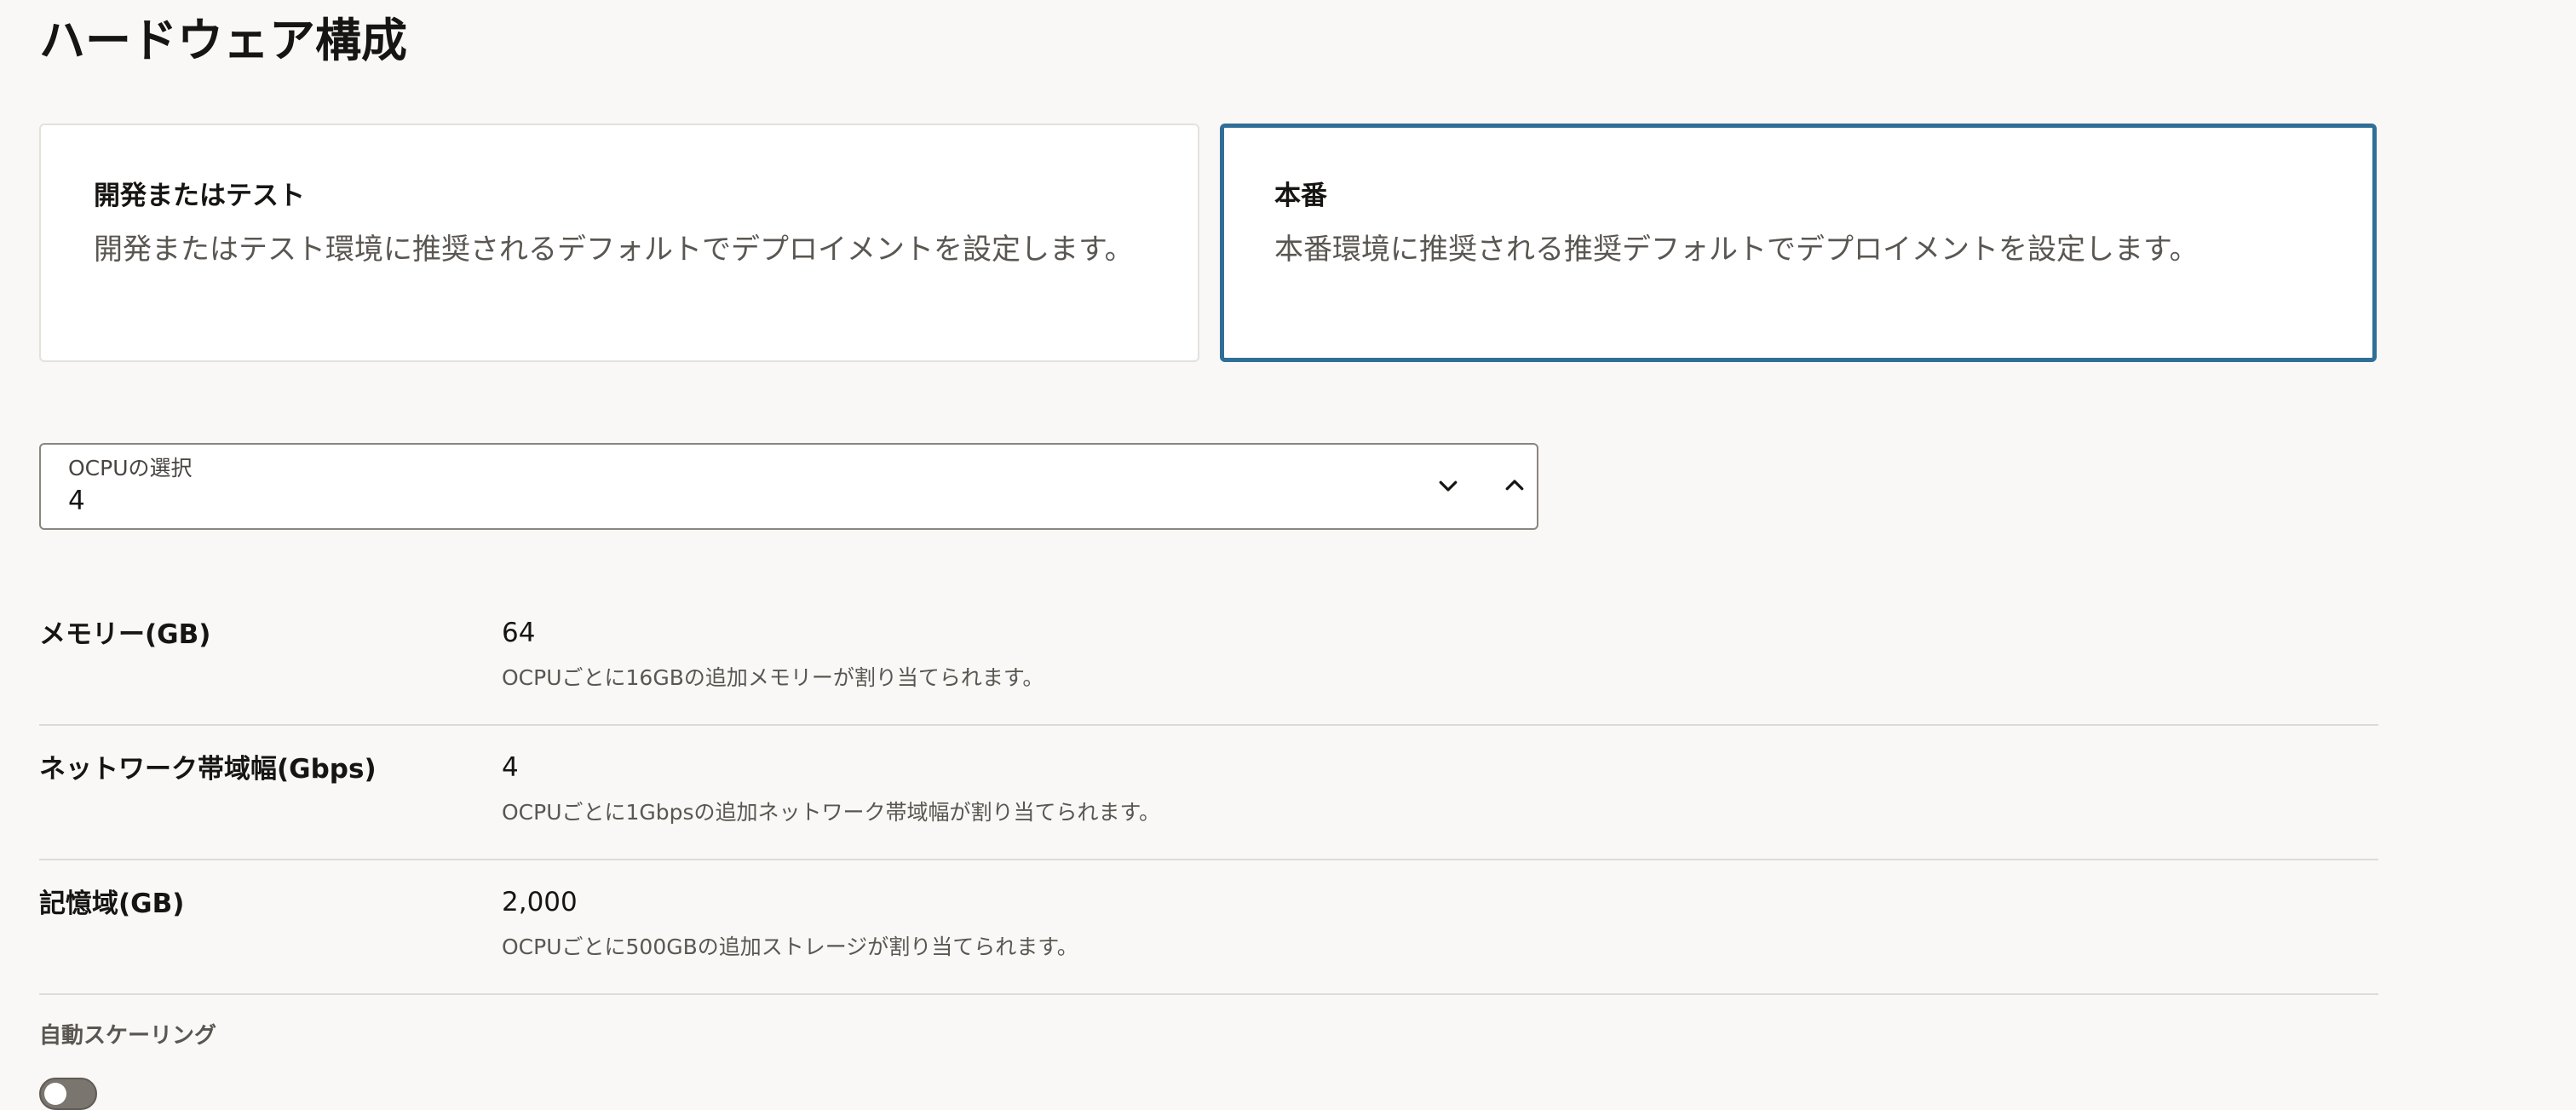 The image size is (2576, 1110). What do you see at coordinates (1209, 658) in the screenshot?
I see `spec-row-memory: メモリー(GB) 64 OCPUごとに16GBの追加メモリーが割り当てられます。` at bounding box center [1209, 658].